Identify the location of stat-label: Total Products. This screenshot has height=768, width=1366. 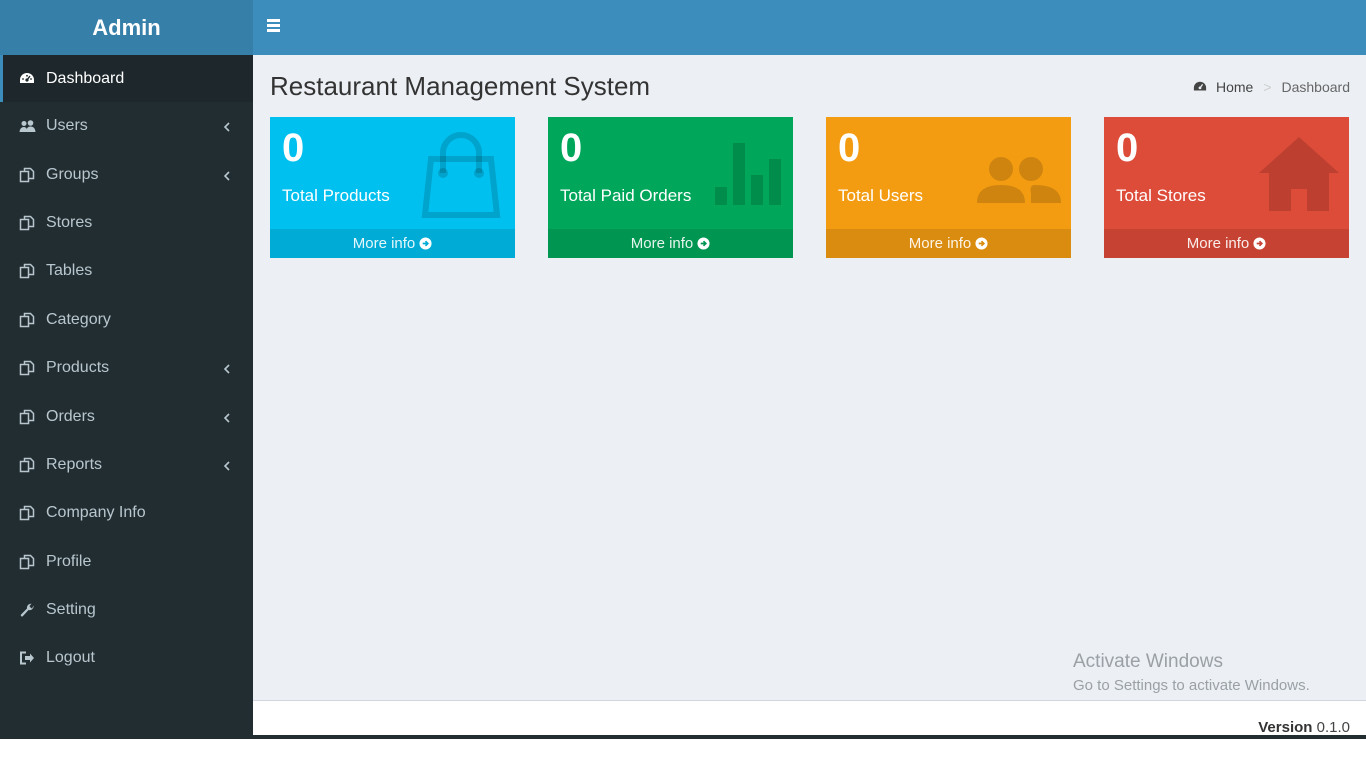
(336, 195).